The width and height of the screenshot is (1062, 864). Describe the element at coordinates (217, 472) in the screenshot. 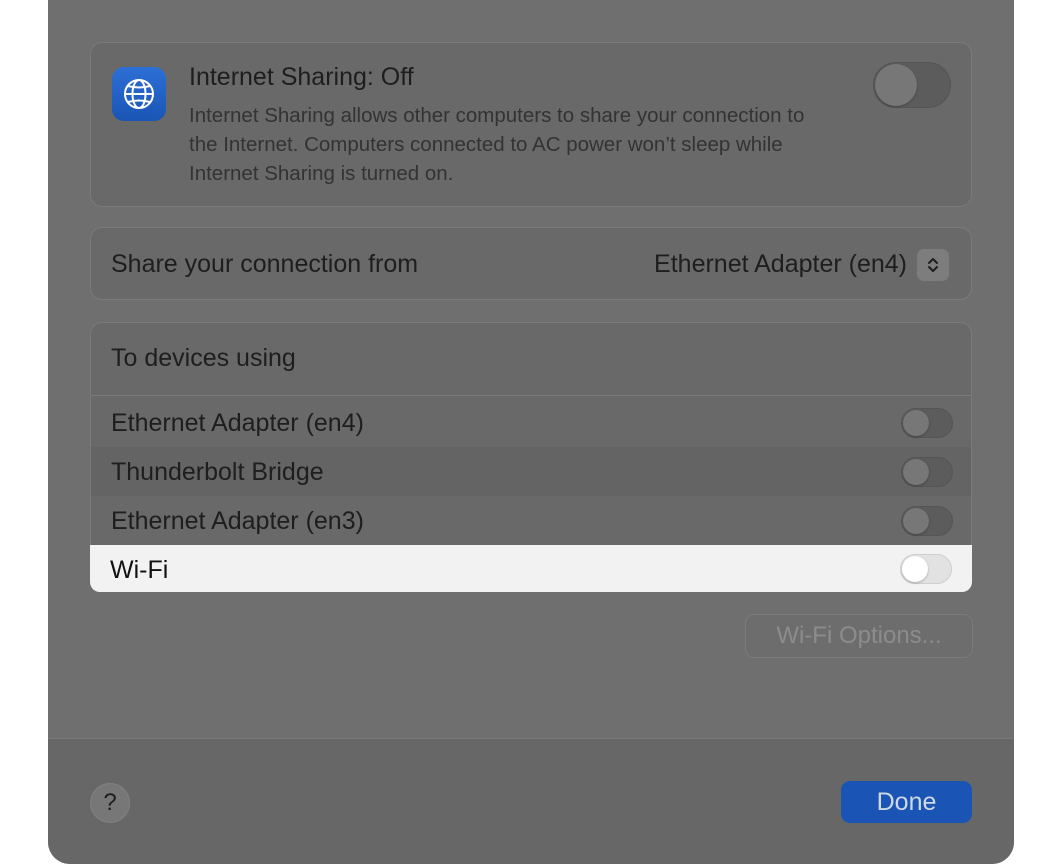

I see `device-label: Thunderbolt Bridge` at that location.